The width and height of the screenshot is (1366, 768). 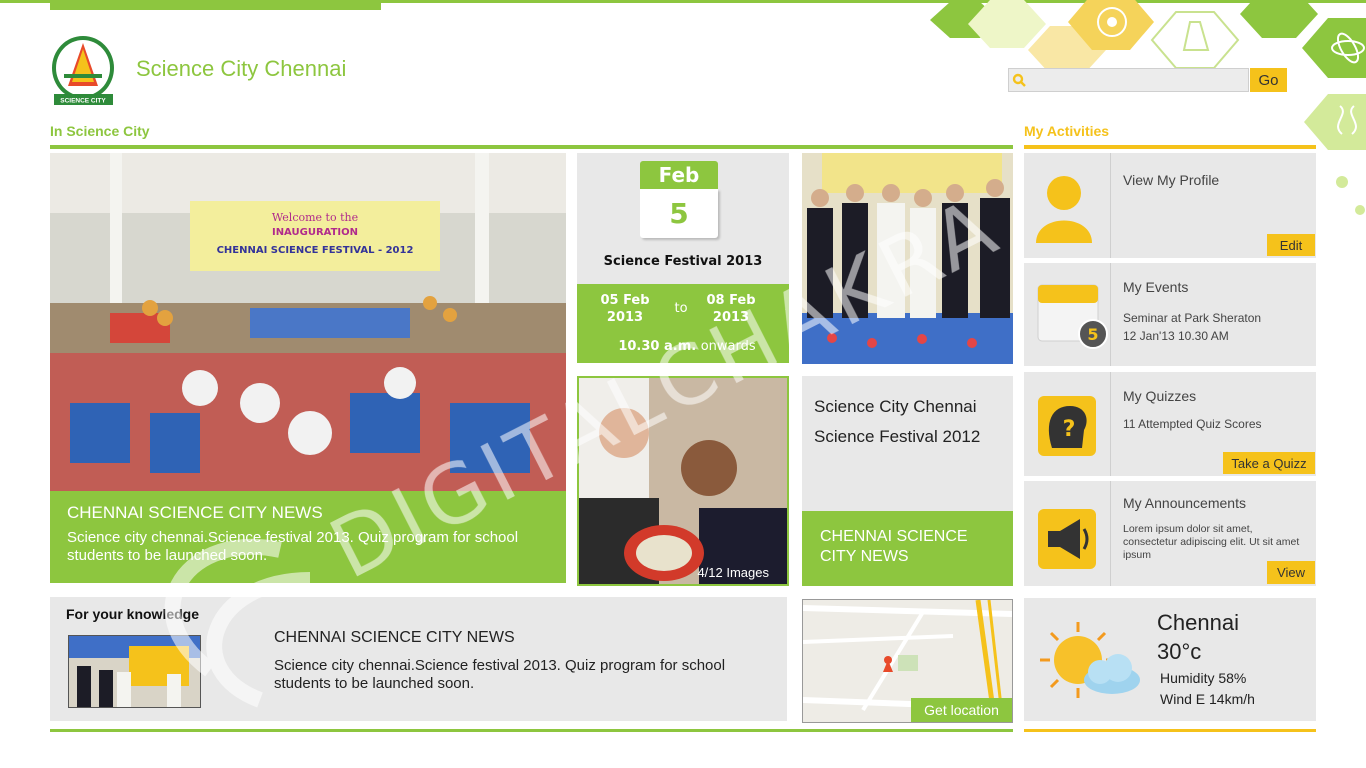 What do you see at coordinates (1198, 622) in the screenshot?
I see `weather-city: Chennai` at bounding box center [1198, 622].